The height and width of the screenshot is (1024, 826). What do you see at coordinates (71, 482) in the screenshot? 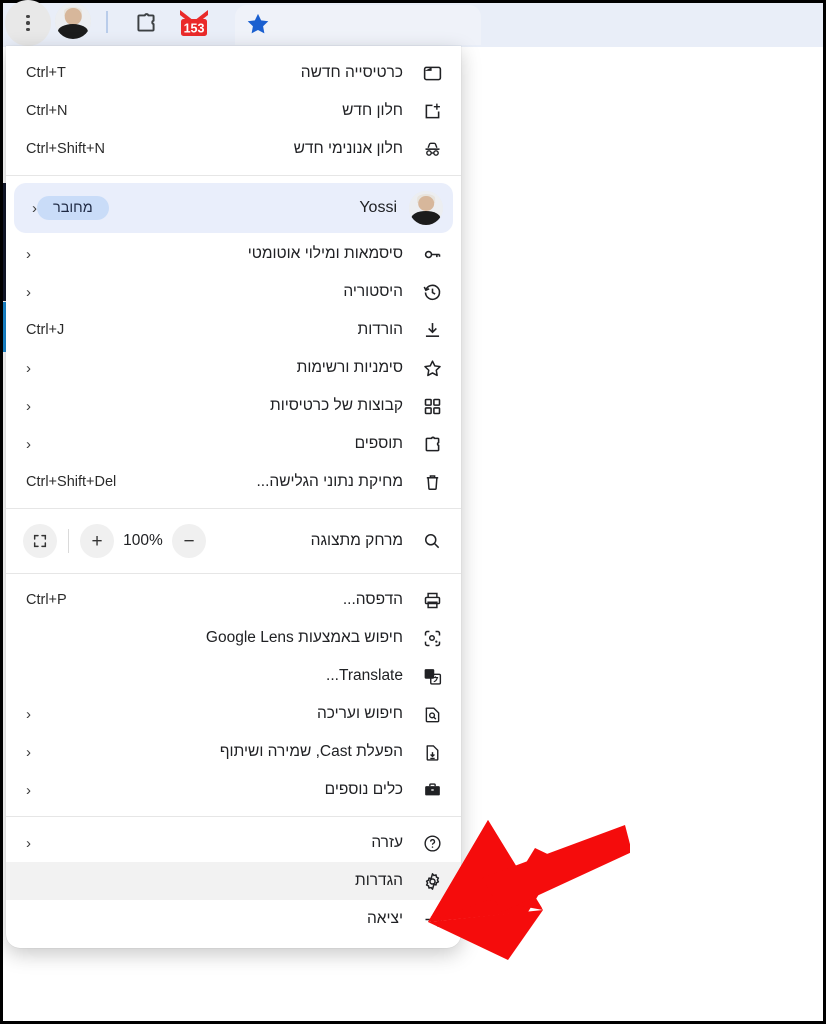
I see `menu-item-shortcut: Ctrl+Shift+Del` at bounding box center [71, 482].